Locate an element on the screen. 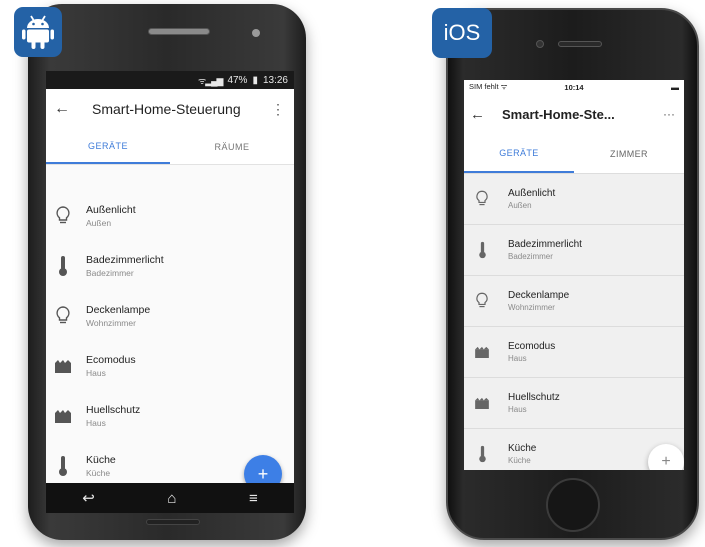 The height and width of the screenshot is (547, 705). tab-zimmer: ZIMMER is located at coordinates (629, 153).